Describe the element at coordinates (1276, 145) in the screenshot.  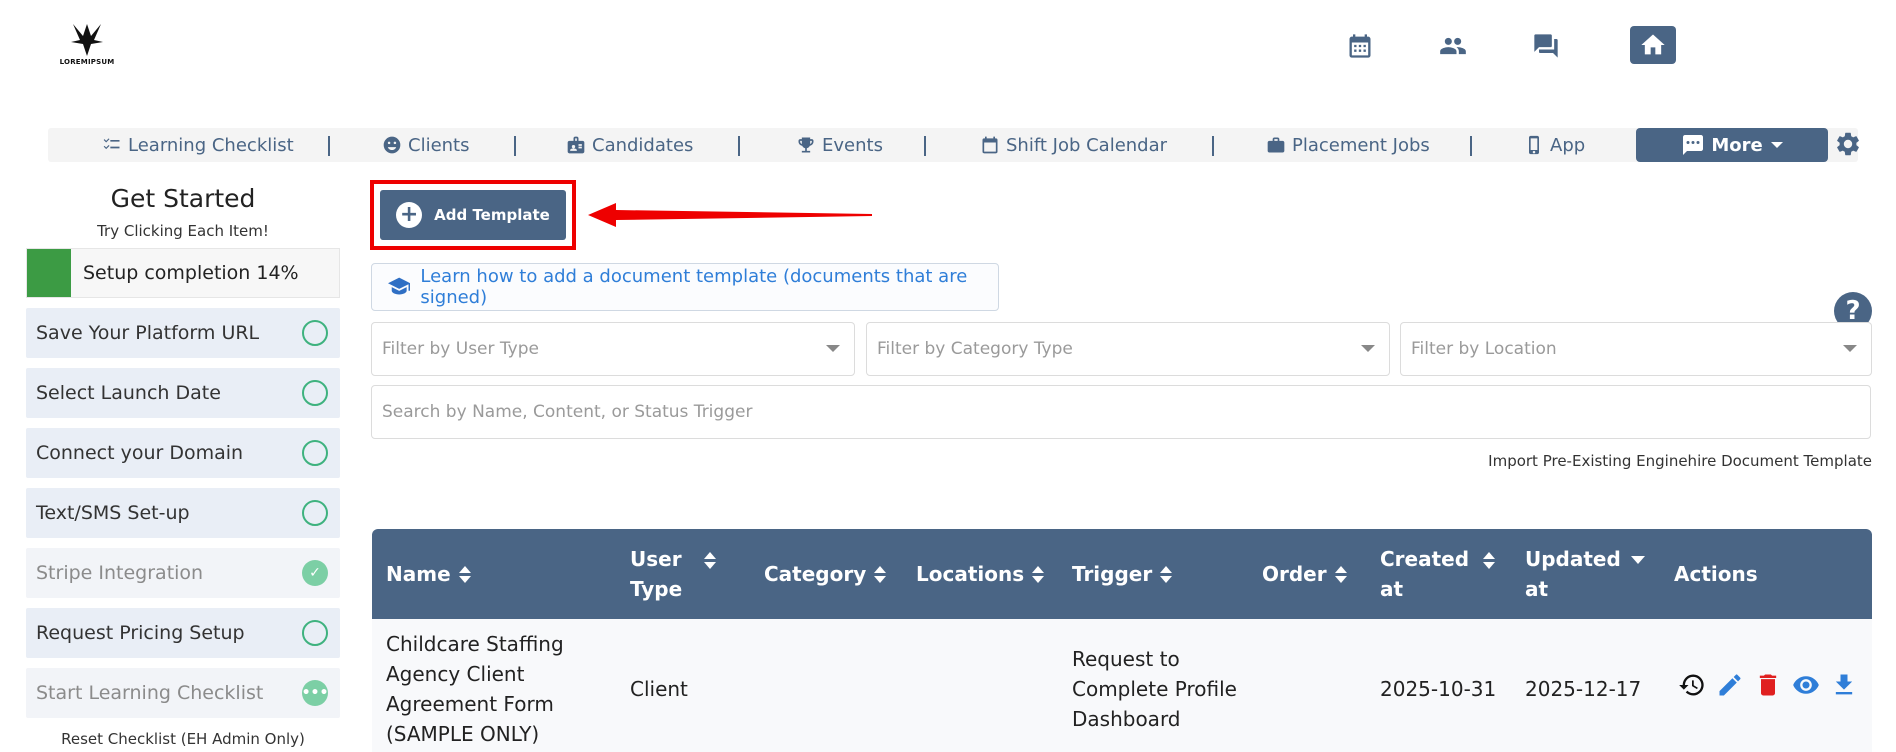
I see `briefcase-icon` at that location.